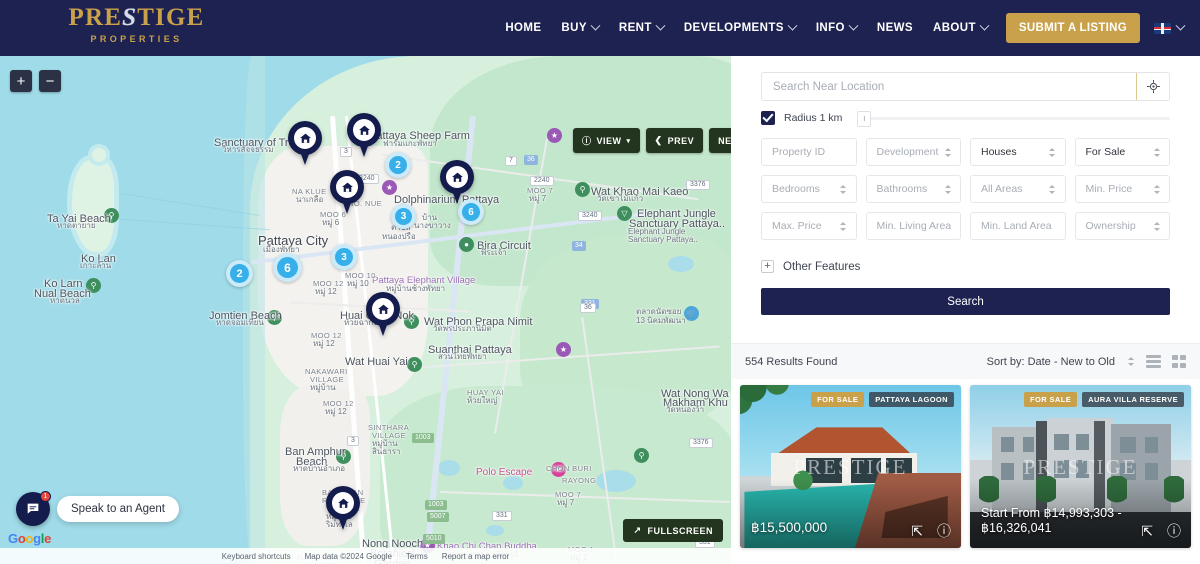 This screenshot has height=564, width=1200. Describe the element at coordinates (768, 118) in the screenshot. I see `radius-checkbox` at that location.